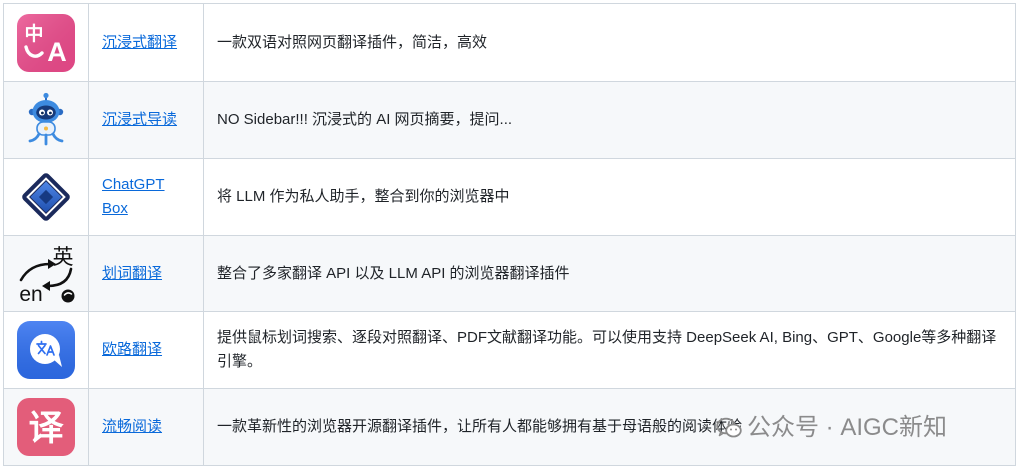 The height and width of the screenshot is (471, 1018). I want to click on translate-bubble-icon, so click(46, 350).